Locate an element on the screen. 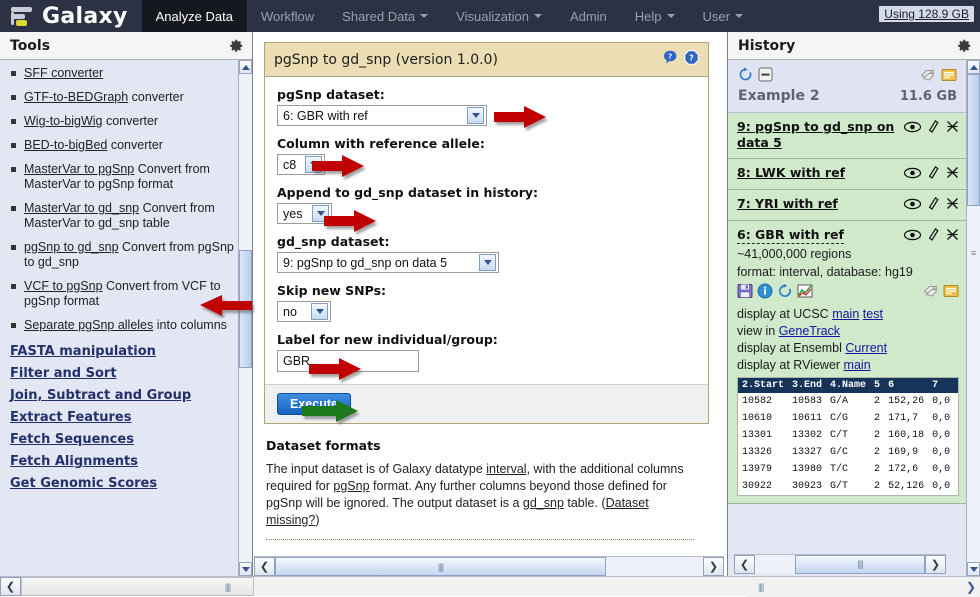  tool-link-label: pgSnp to gd_snp is located at coordinates (71, 247).